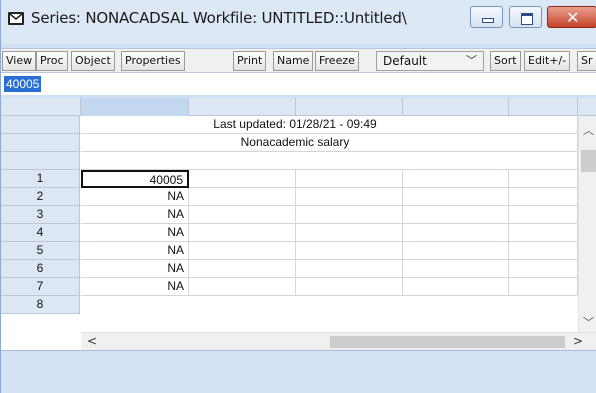 Image resolution: width=596 pixels, height=393 pixels. What do you see at coordinates (40, 215) in the screenshot?
I see `row-header: 3` at bounding box center [40, 215].